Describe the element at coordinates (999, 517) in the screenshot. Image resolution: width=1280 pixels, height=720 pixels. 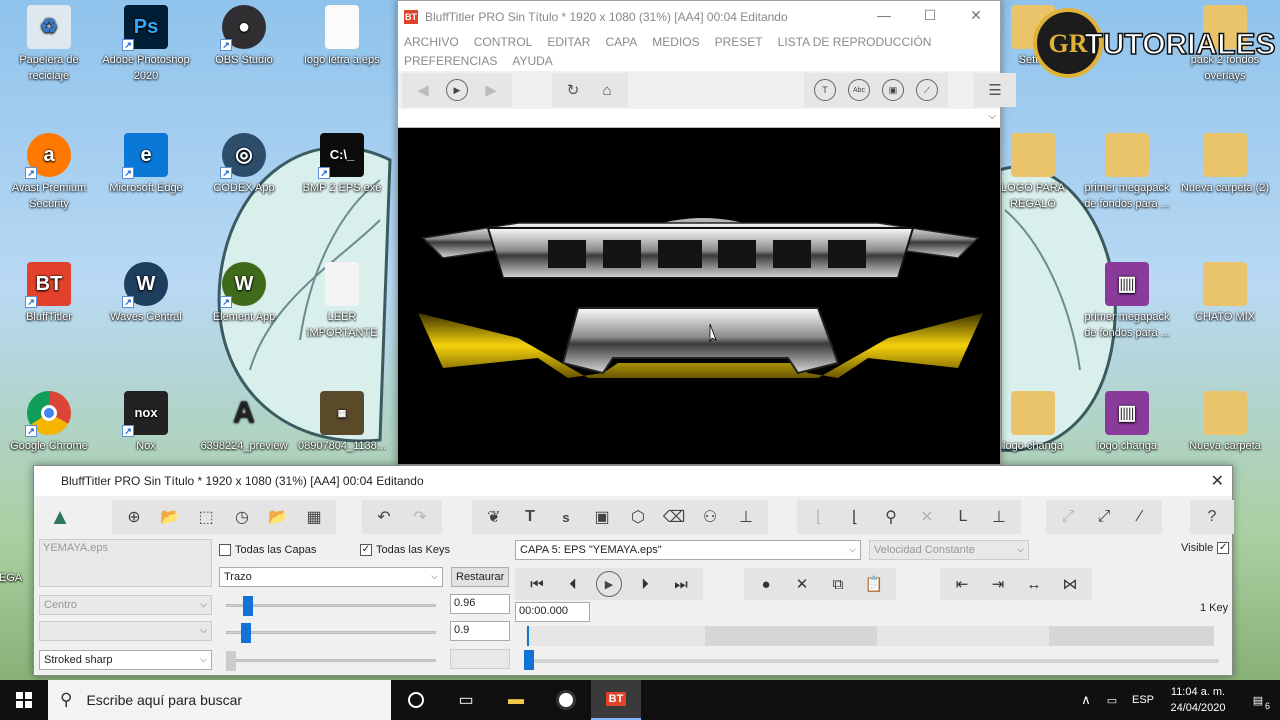
I see `y-axis-icon: ⊥` at that location.